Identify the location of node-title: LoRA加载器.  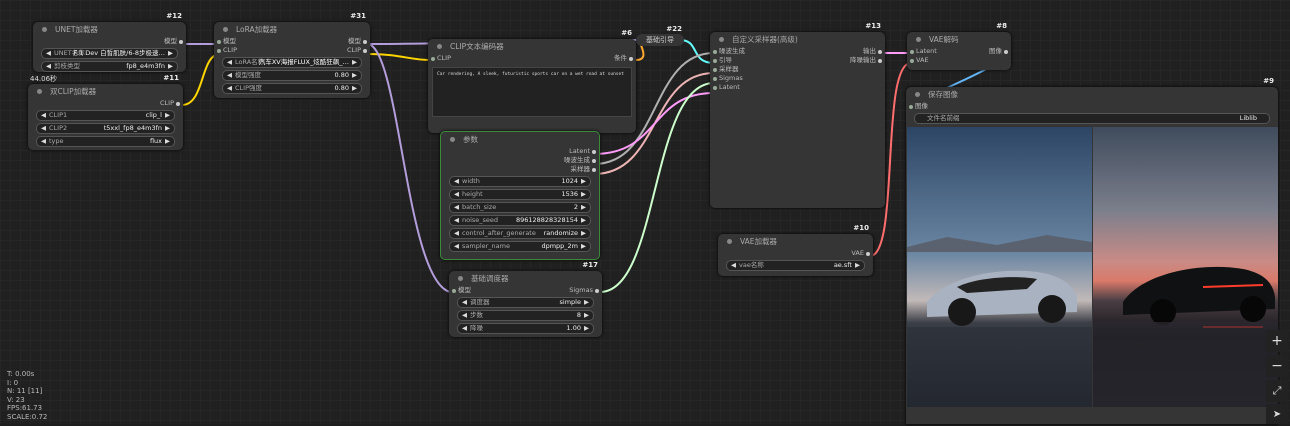
(292, 29).